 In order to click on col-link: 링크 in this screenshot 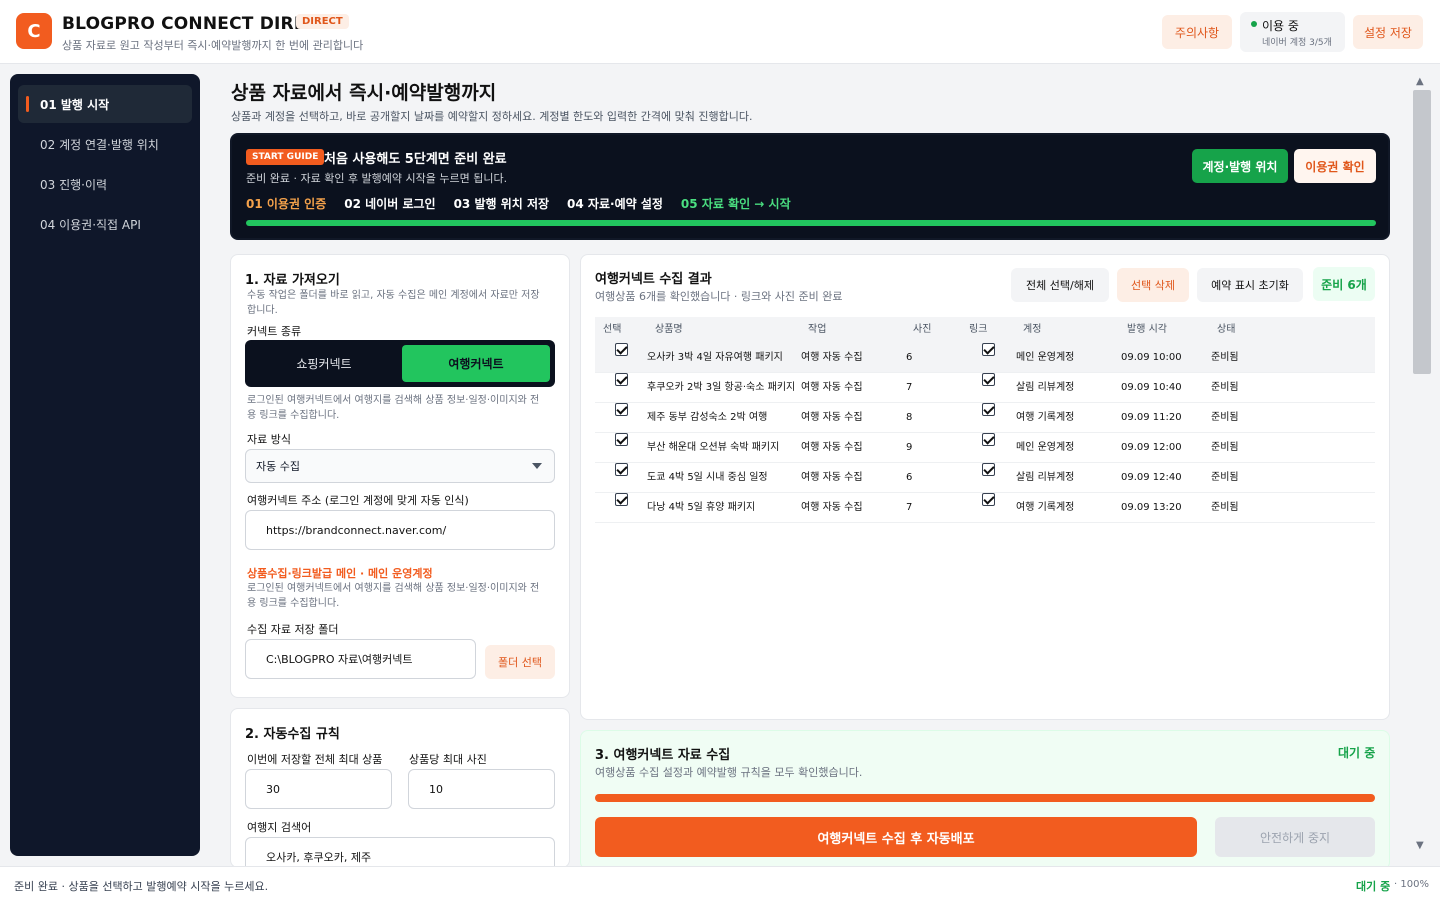, I will do `click(978, 329)`.